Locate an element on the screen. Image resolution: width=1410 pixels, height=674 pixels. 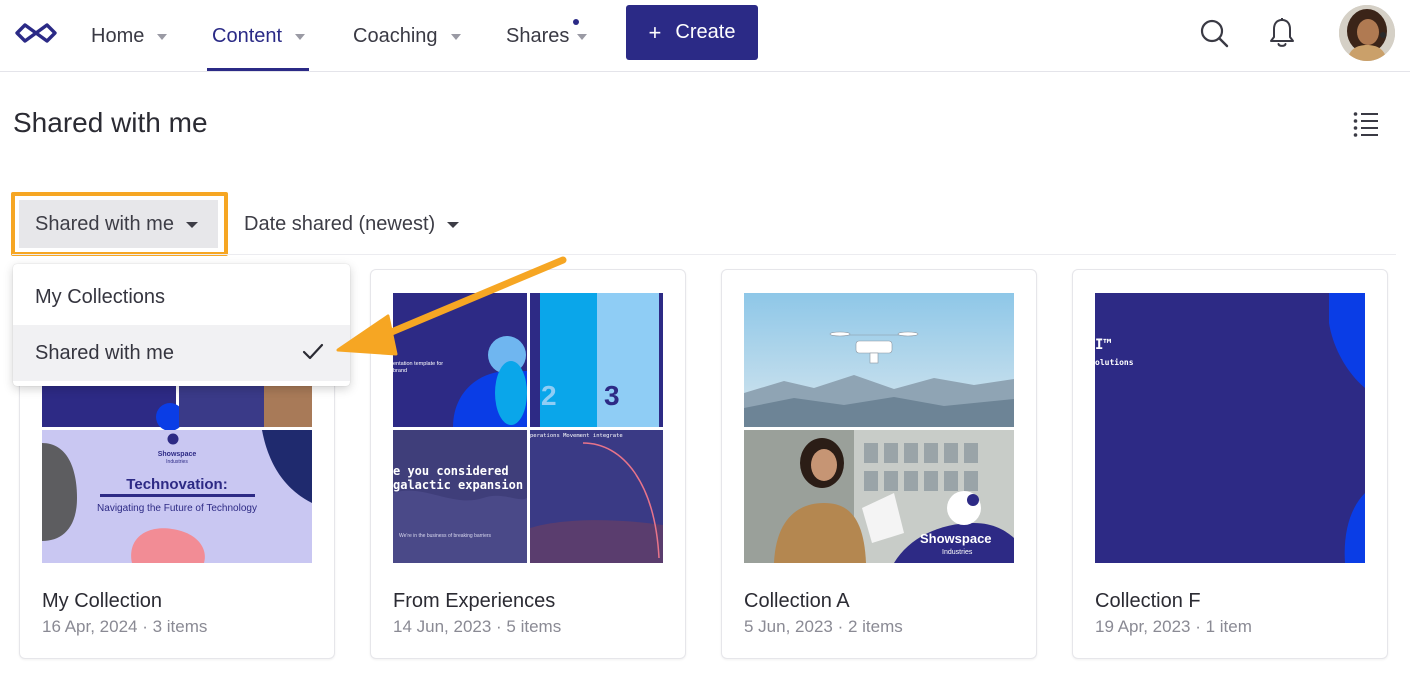
nav-home: Home is located at coordinates (129, 36).